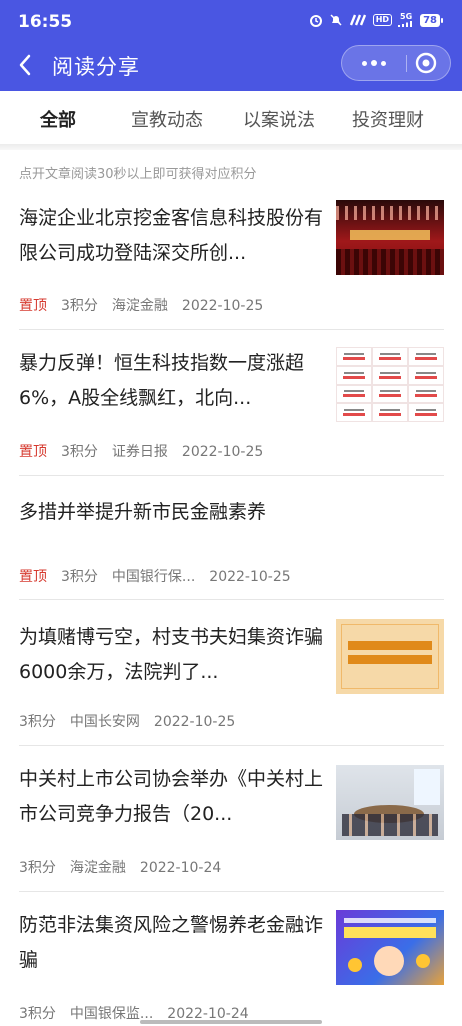 This screenshot has width=462, height=1026. I want to click on network-label: 5G, so click(406, 16).